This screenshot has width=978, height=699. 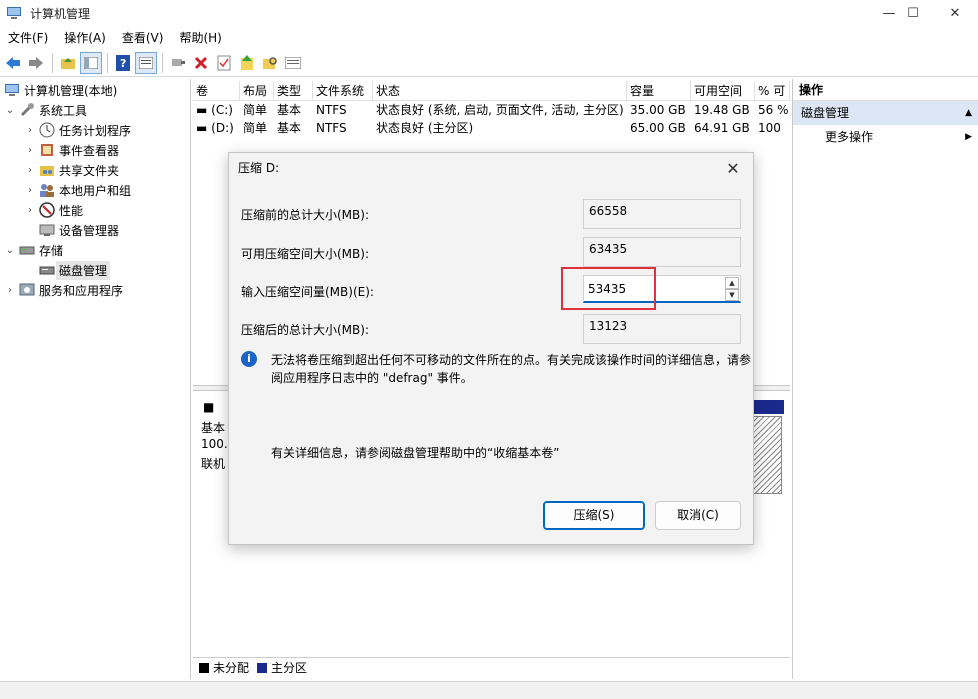 What do you see at coordinates (47, 230) in the screenshot?
I see `device-manager-icon` at bounding box center [47, 230].